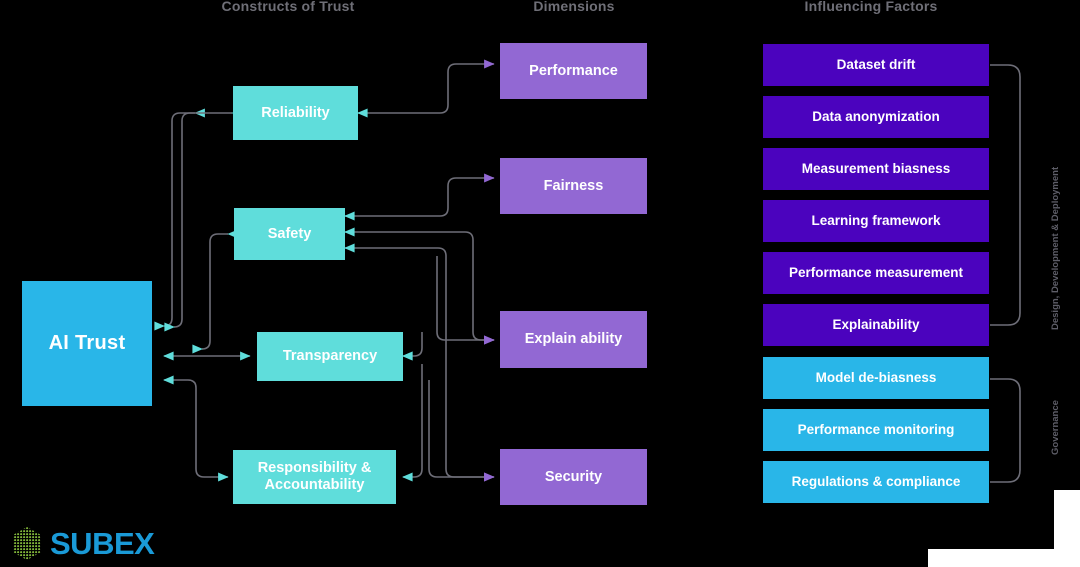 This screenshot has height=567, width=1080. What do you see at coordinates (289, 234) in the screenshot?
I see `node-safety: Safety` at bounding box center [289, 234].